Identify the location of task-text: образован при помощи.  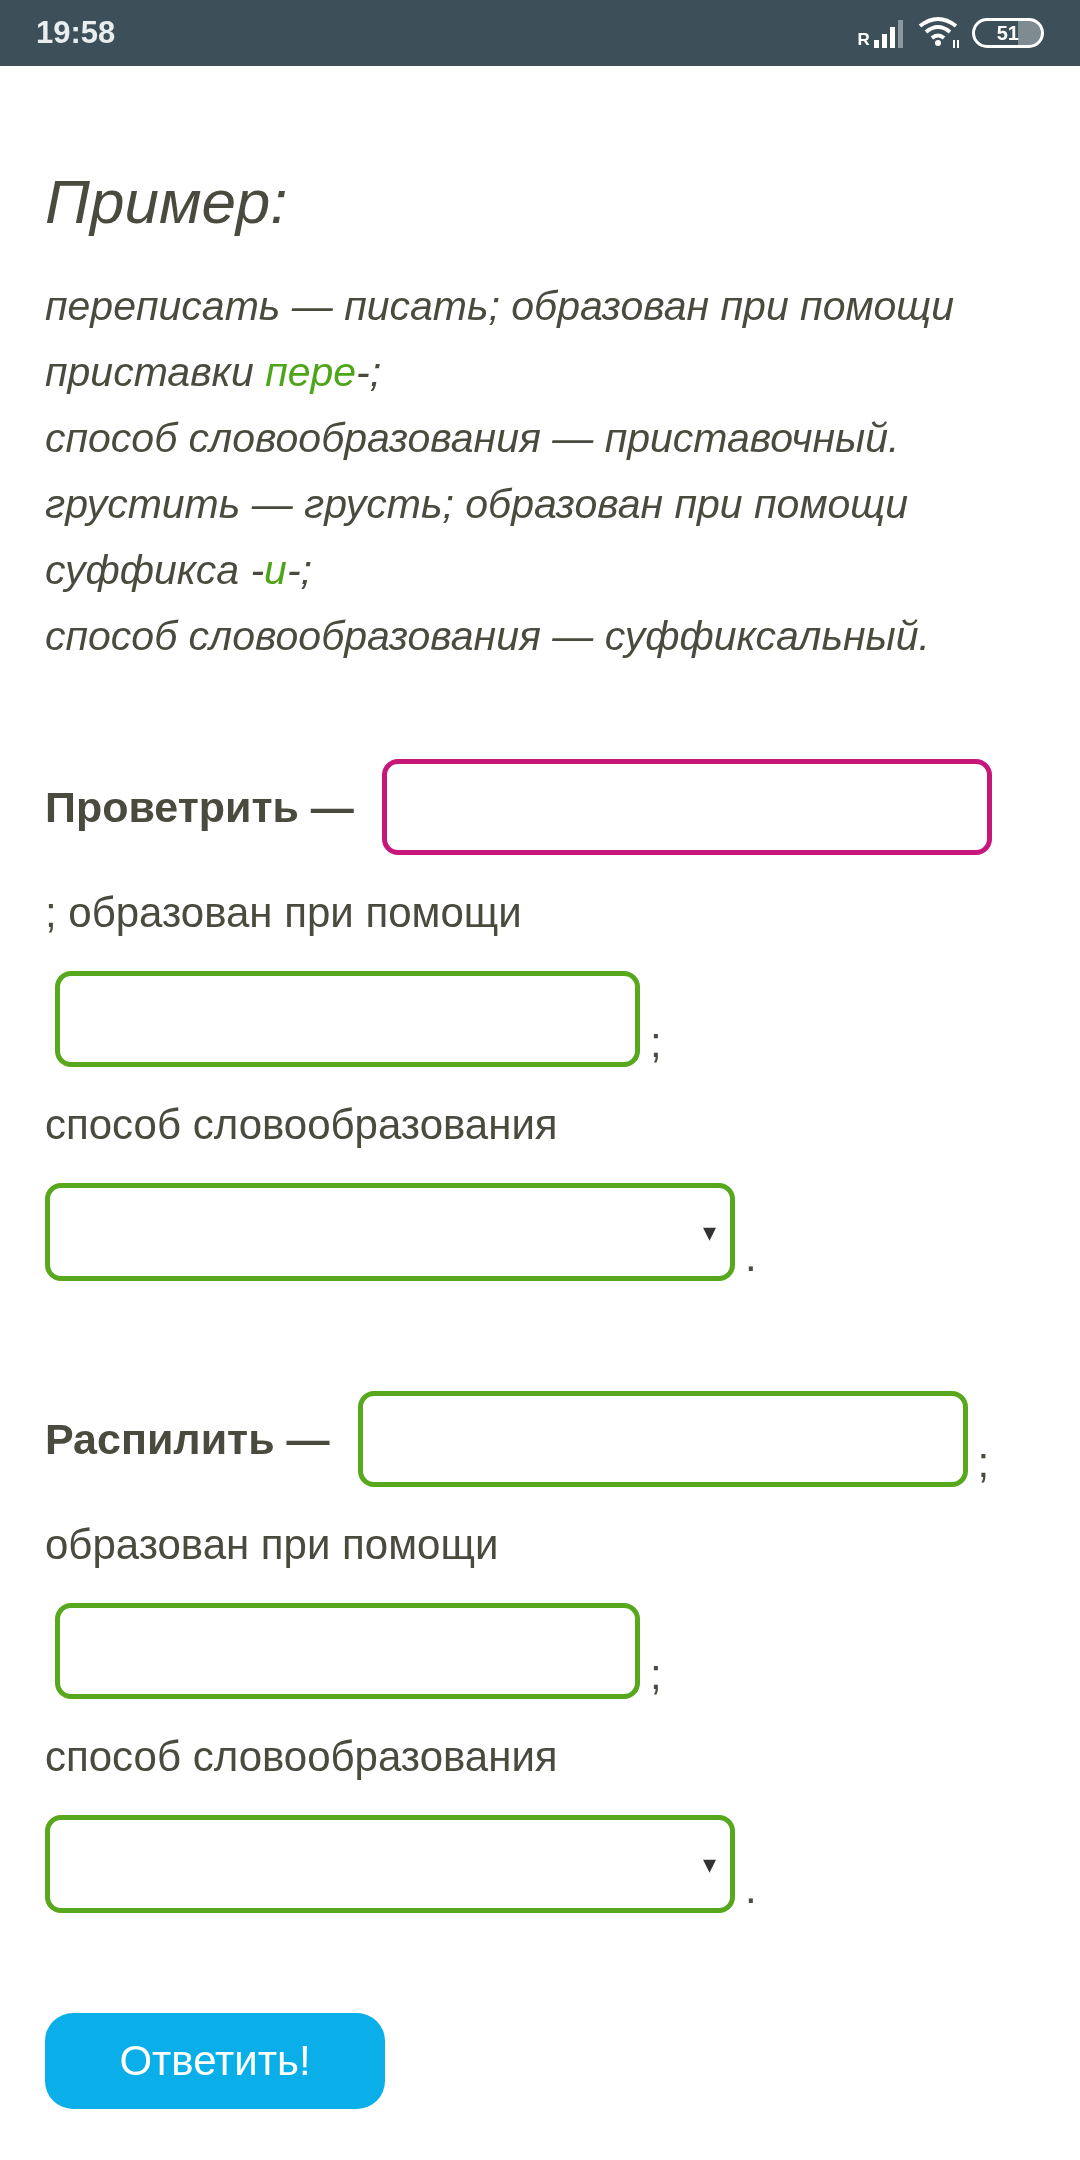
(272, 1545).